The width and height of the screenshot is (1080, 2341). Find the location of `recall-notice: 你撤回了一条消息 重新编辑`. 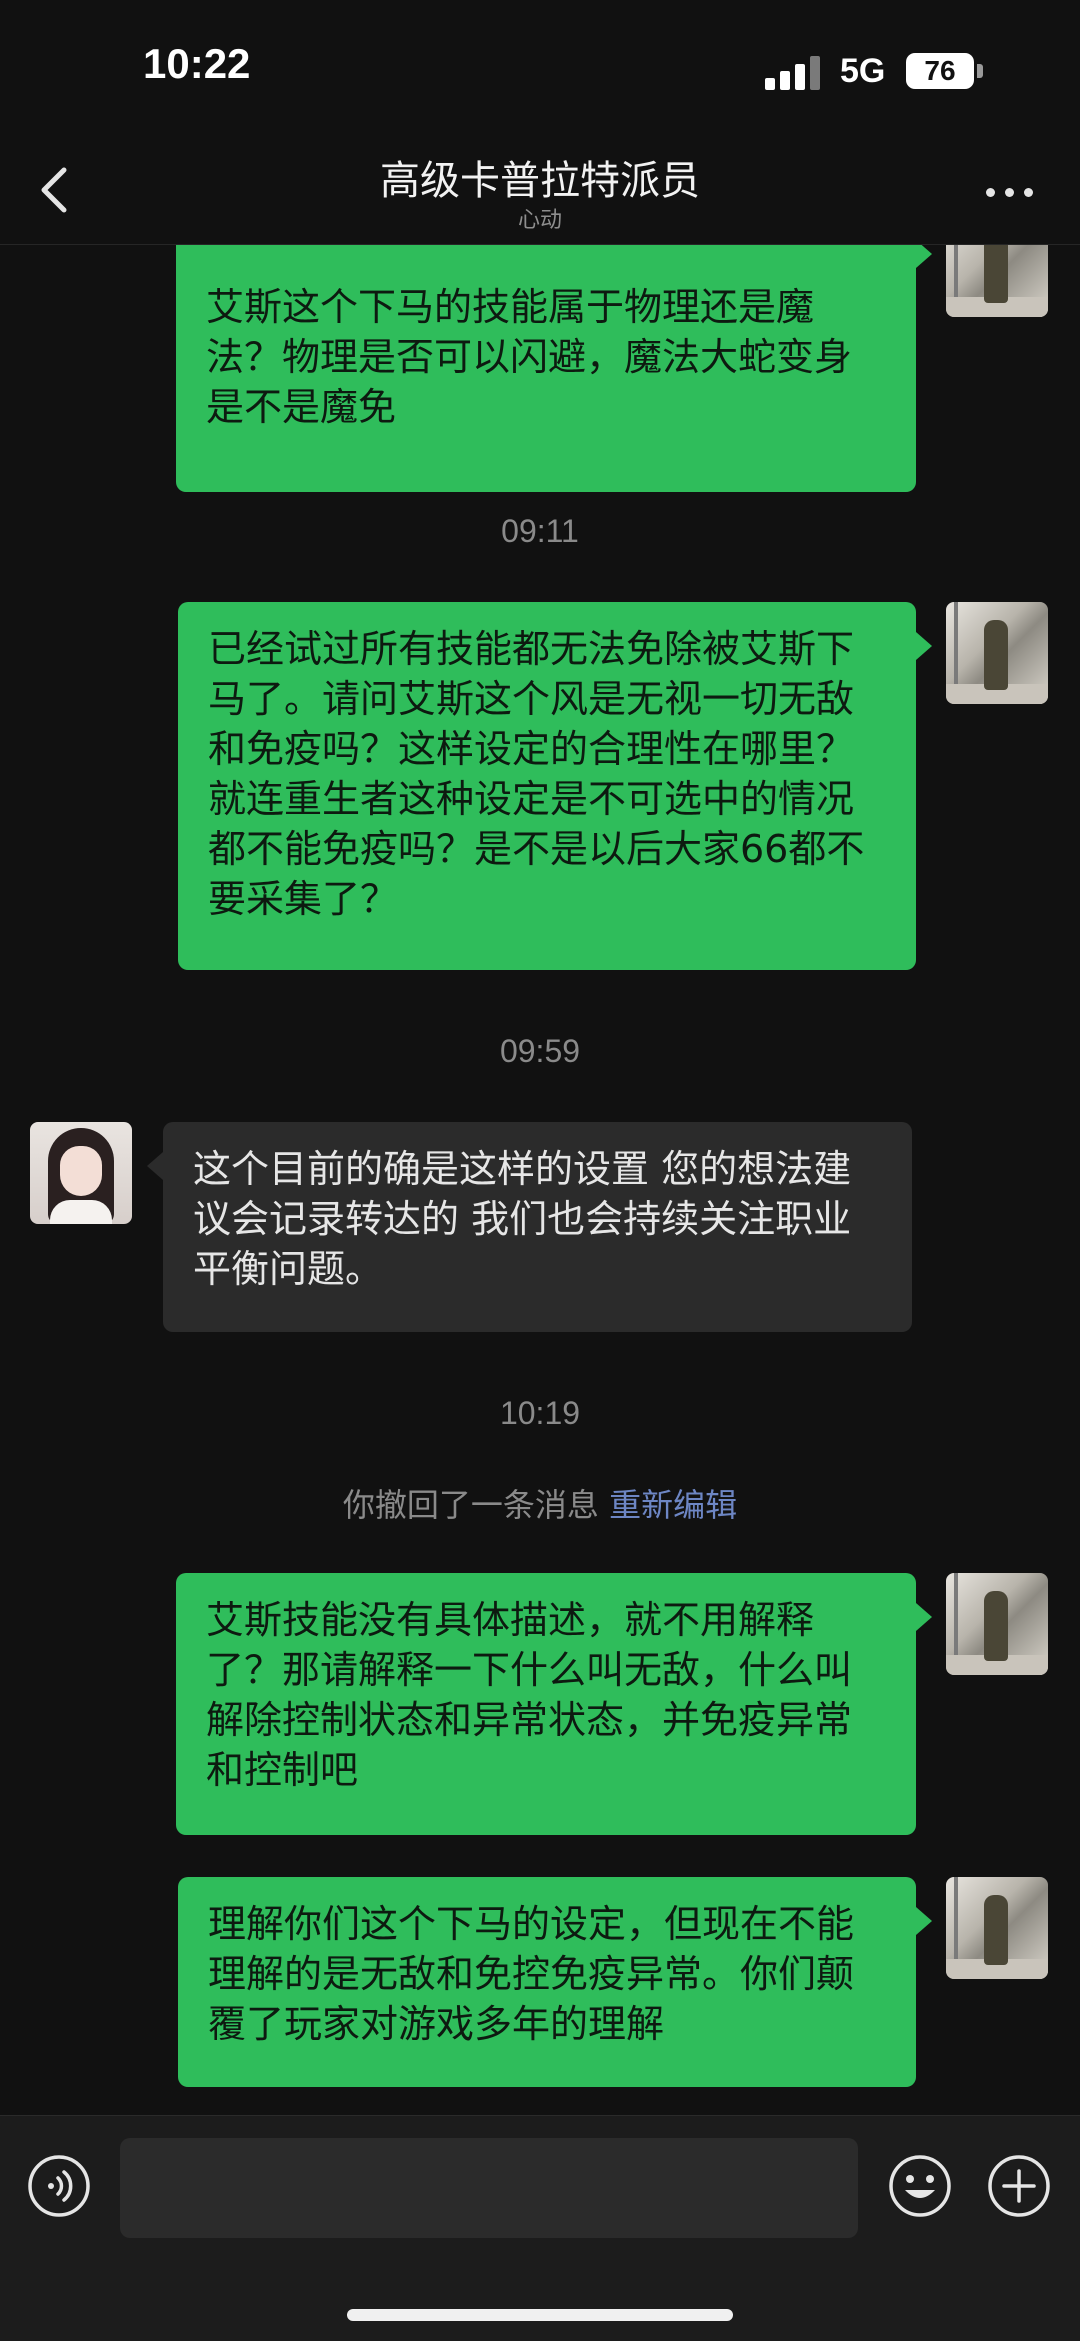

recall-notice: 你撤回了一条消息 重新编辑 is located at coordinates (540, 1503).